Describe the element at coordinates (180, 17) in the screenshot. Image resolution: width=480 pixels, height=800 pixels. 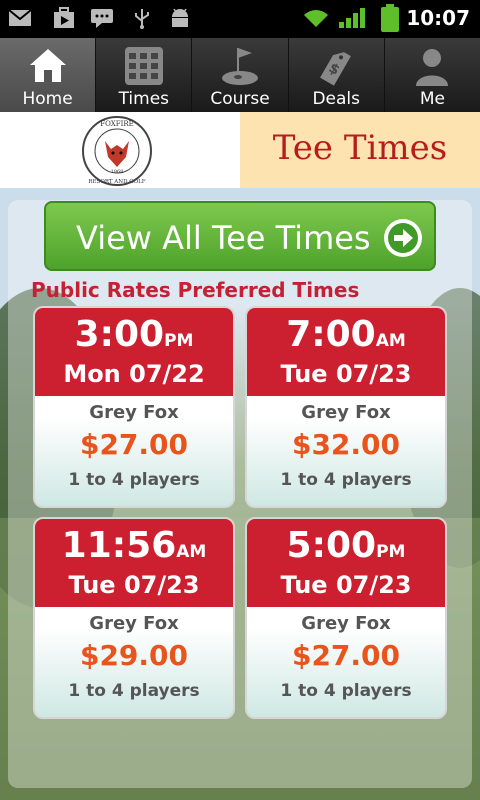
I see `android-debug-icon` at that location.